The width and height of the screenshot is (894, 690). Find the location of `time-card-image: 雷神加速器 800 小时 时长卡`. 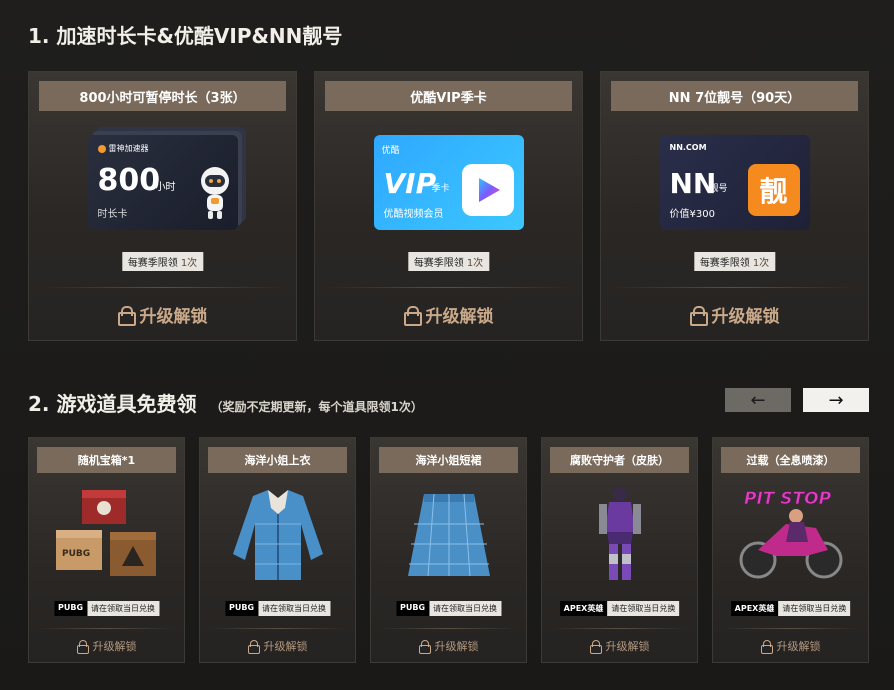

time-card-image: 雷神加速器 800 小时 时长卡 is located at coordinates (162, 182).